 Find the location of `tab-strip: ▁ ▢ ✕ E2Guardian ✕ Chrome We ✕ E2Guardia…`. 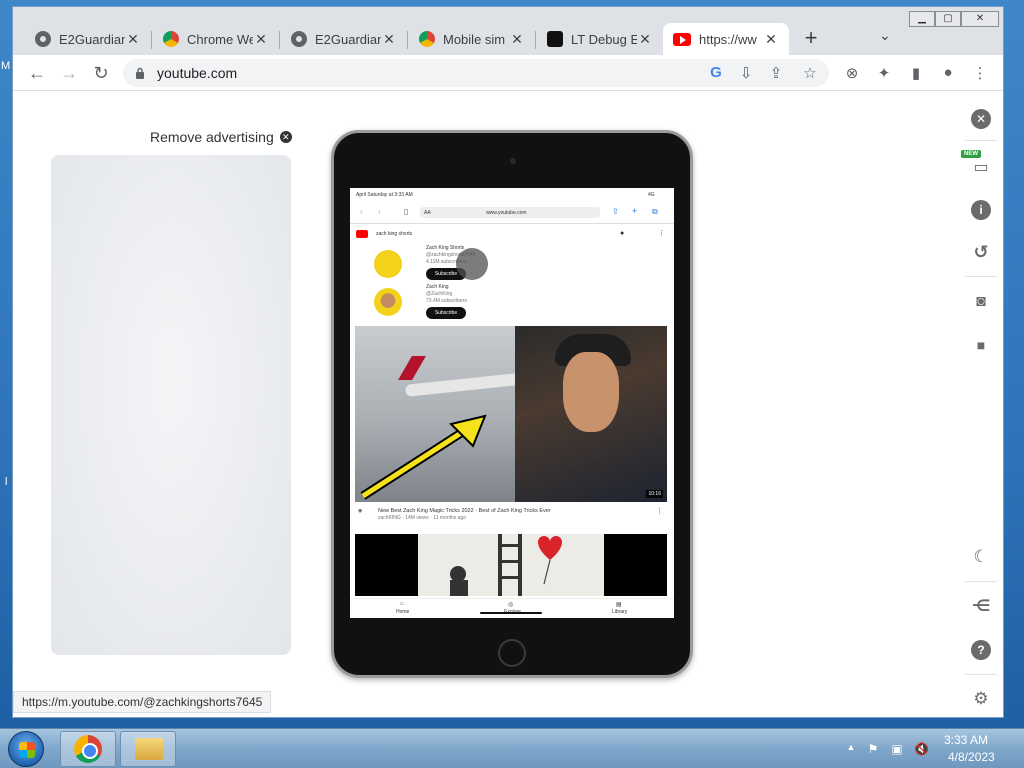

tab-strip: ▁ ▢ ✕ E2Guardian ✕ Chrome We ✕ E2Guardia… is located at coordinates (508, 31).